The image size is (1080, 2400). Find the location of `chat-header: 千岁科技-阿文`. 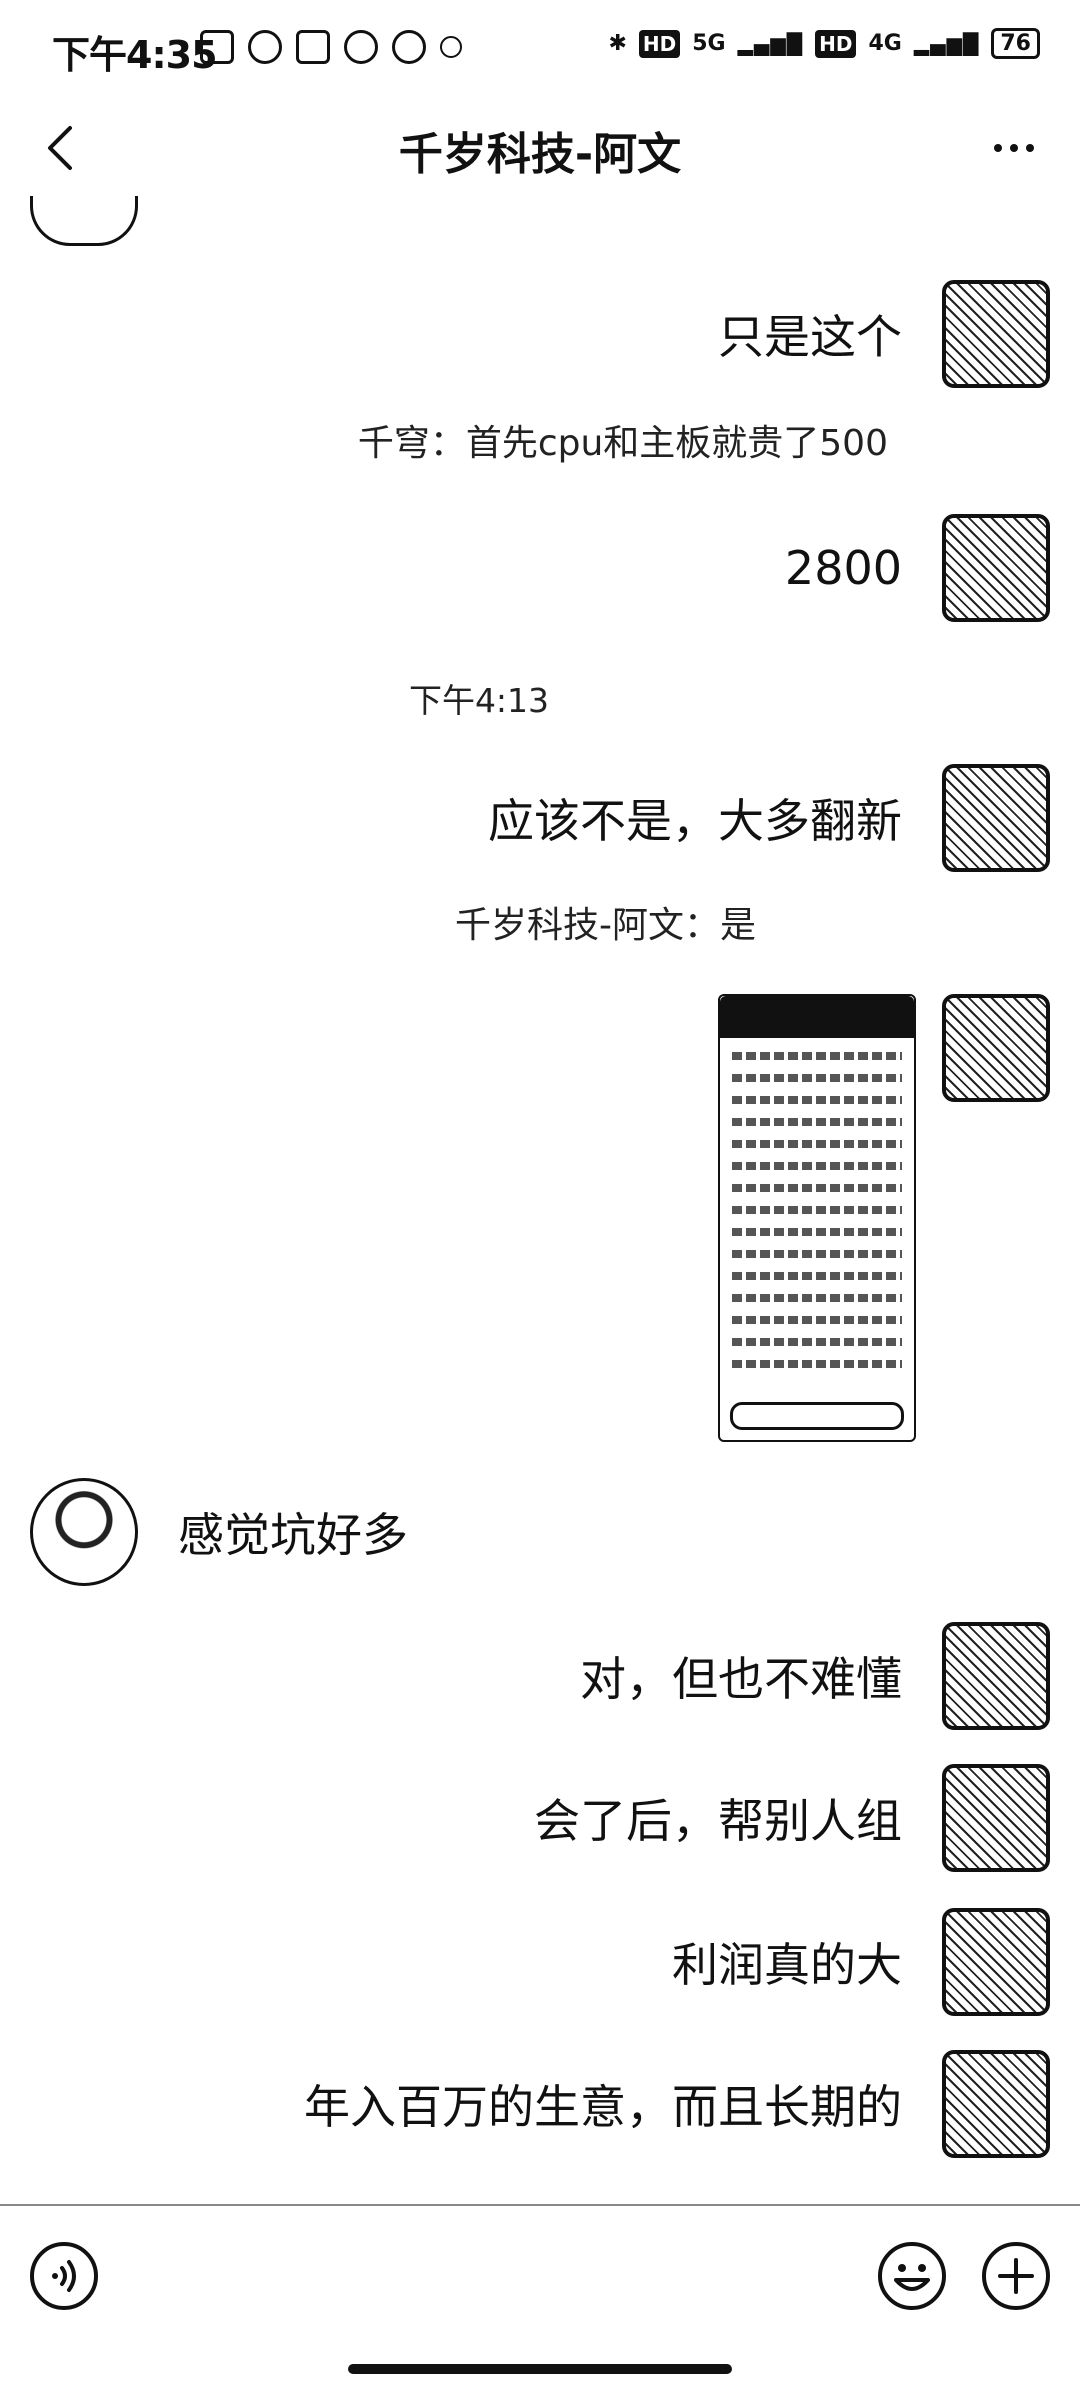

chat-header: 千岁科技-阿文 is located at coordinates (540, 148).